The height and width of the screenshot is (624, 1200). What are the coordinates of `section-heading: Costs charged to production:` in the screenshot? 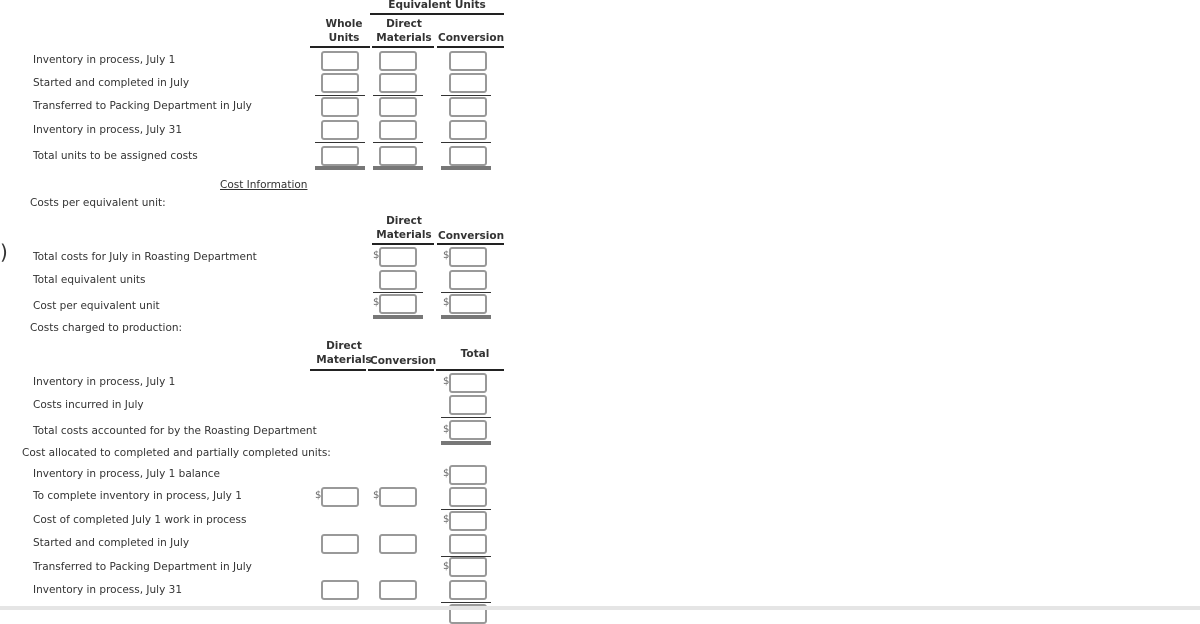 It's located at (106, 328).